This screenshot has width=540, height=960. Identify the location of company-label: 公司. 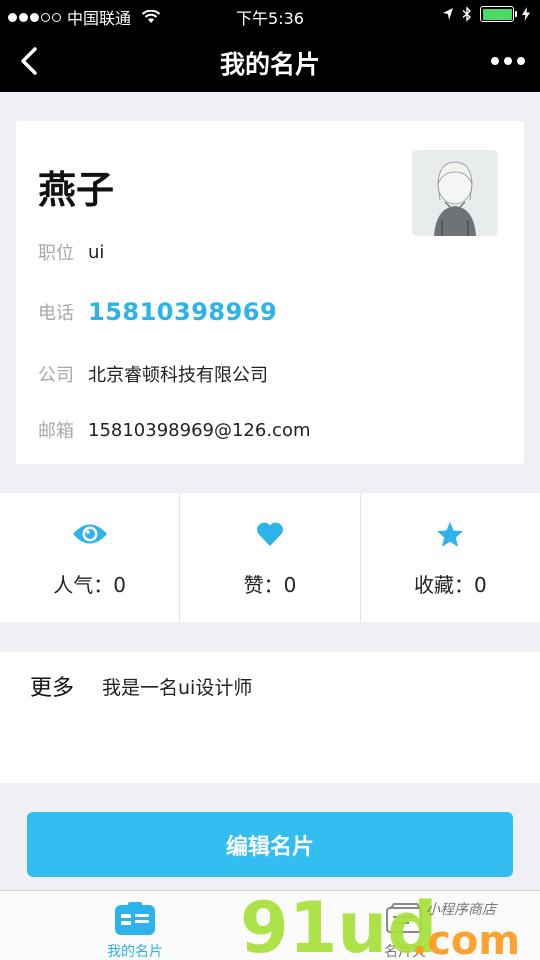
(56, 375).